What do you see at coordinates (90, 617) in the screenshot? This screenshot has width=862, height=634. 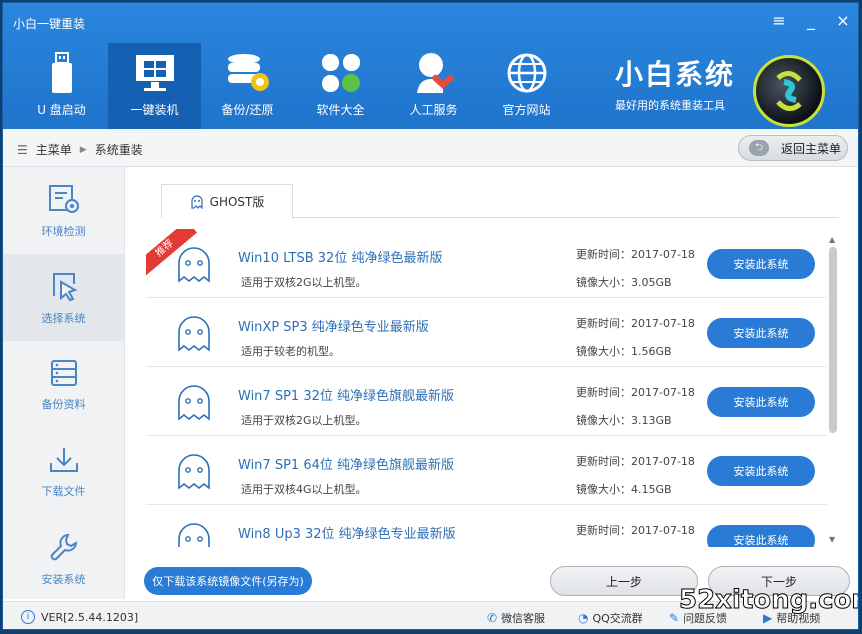 I see `version-text: VER[2.5.44.1203]` at bounding box center [90, 617].